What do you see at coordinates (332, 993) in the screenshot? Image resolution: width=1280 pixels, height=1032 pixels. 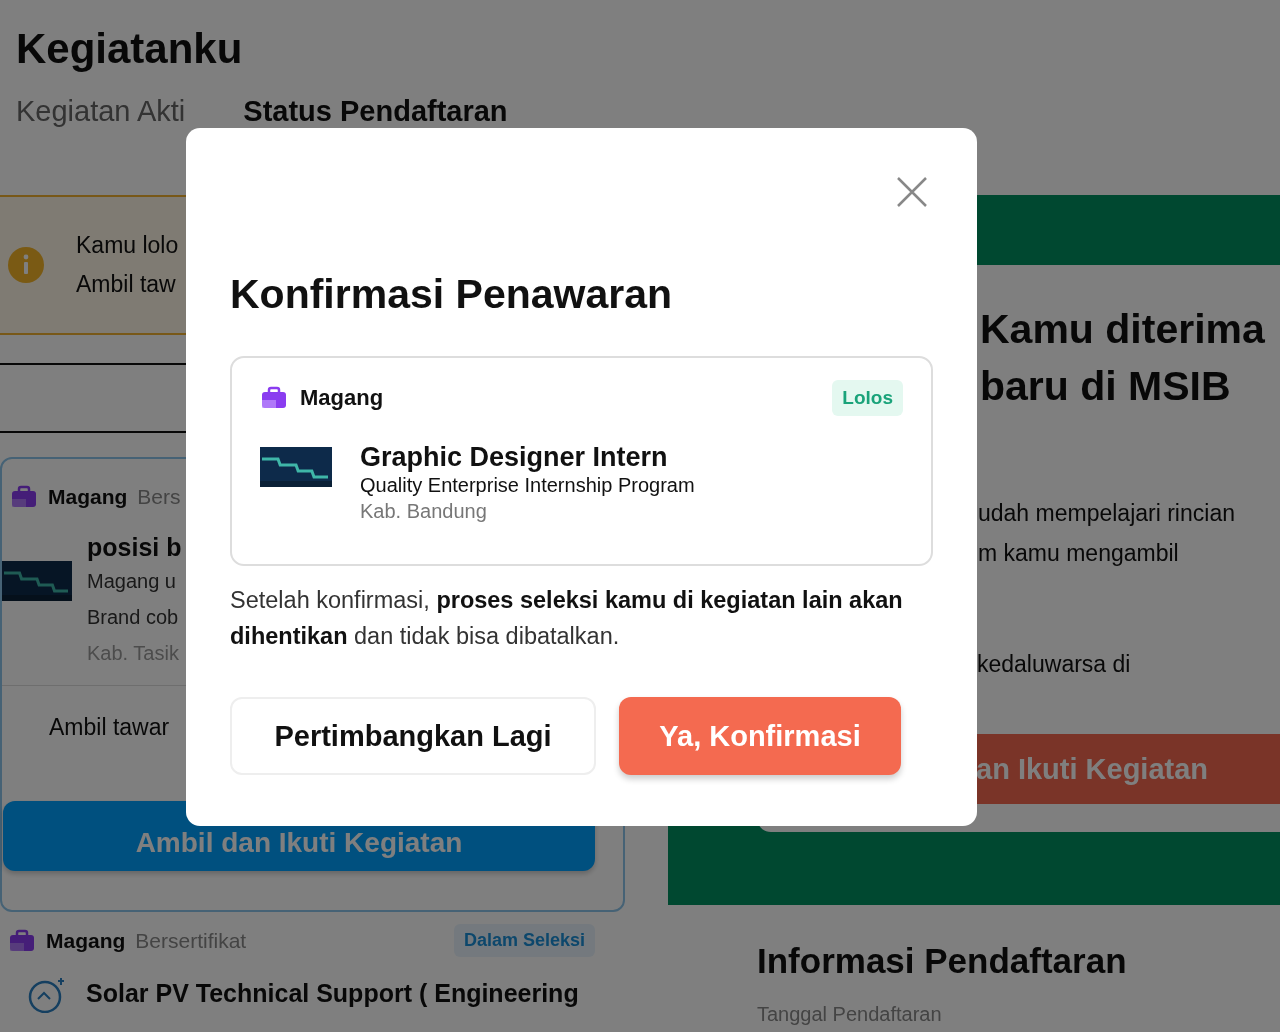 I see `activity-title: Solar PV Technical Support ( Engineering` at bounding box center [332, 993].